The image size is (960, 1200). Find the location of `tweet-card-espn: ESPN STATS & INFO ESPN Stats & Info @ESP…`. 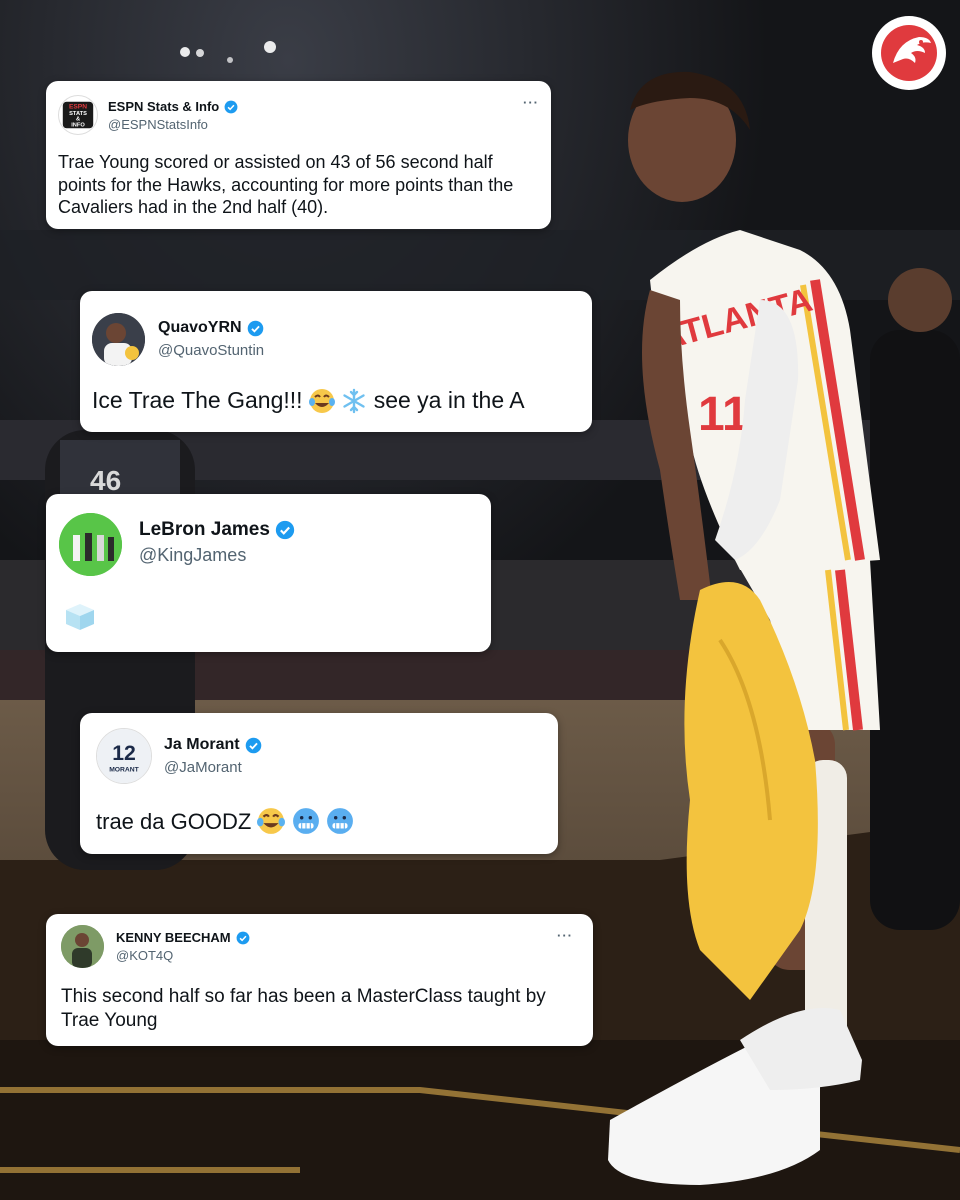

tweet-card-espn: ESPN STATS & INFO ESPN Stats & Info @ESP… is located at coordinates (298, 155).